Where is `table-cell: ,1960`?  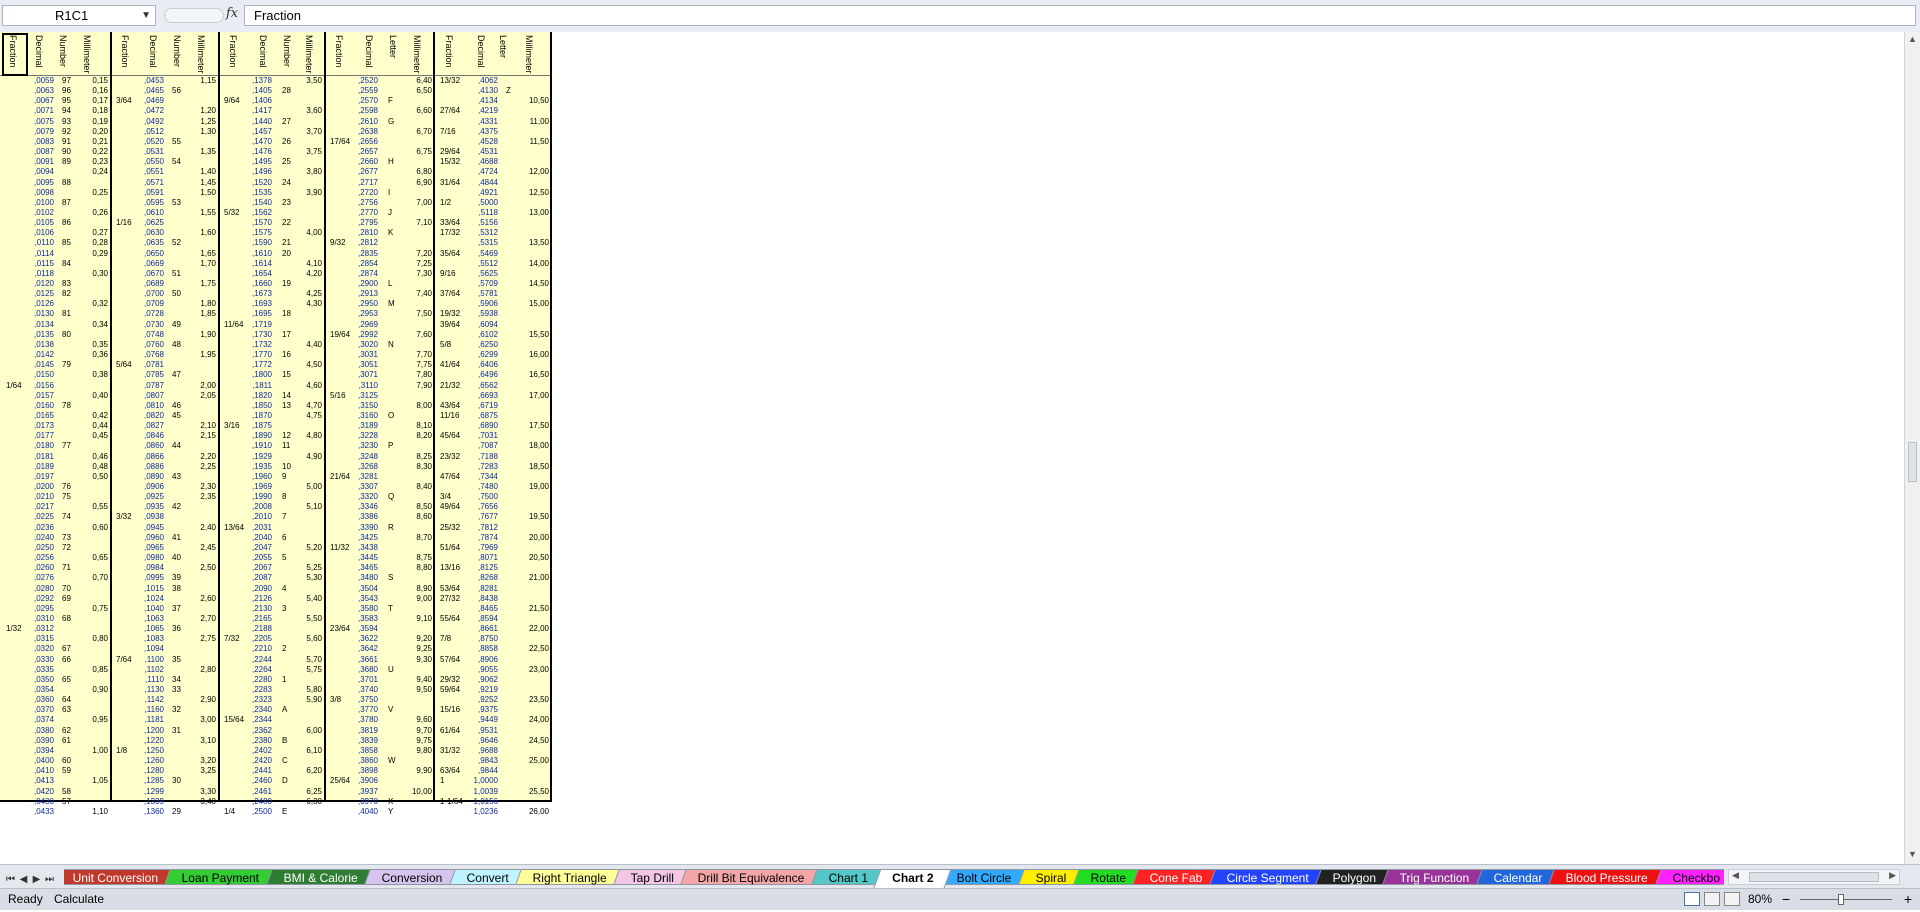 table-cell: ,1960 is located at coordinates (260, 477).